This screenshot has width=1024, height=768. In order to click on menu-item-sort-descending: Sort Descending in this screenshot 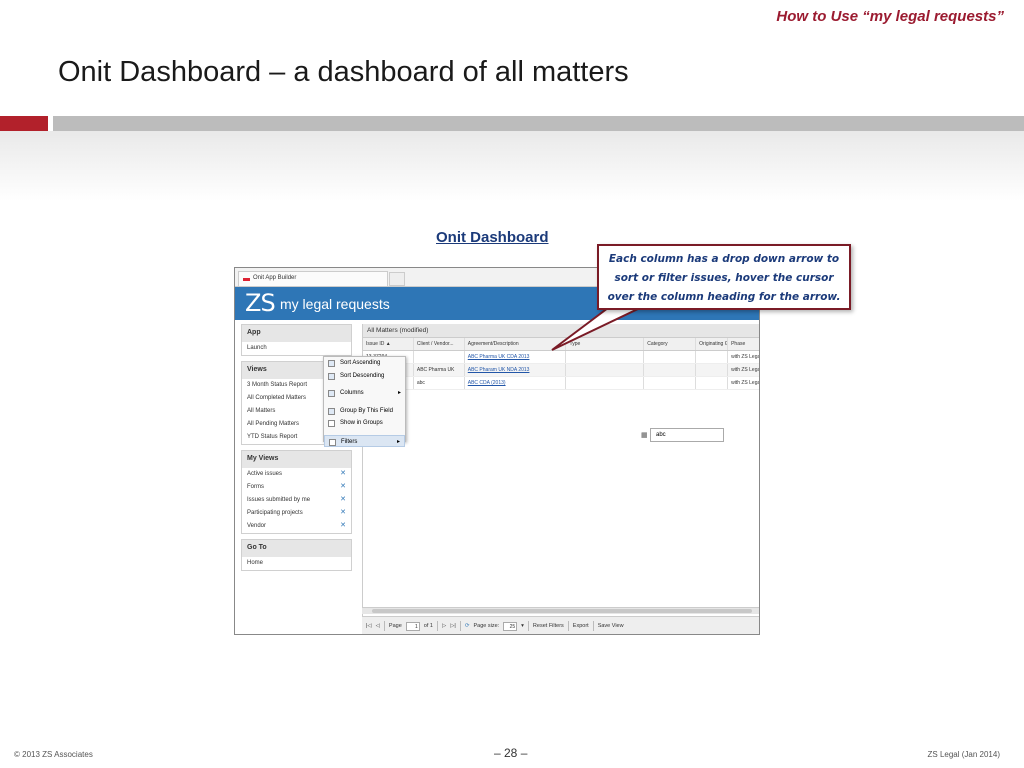, I will do `click(364, 376)`.